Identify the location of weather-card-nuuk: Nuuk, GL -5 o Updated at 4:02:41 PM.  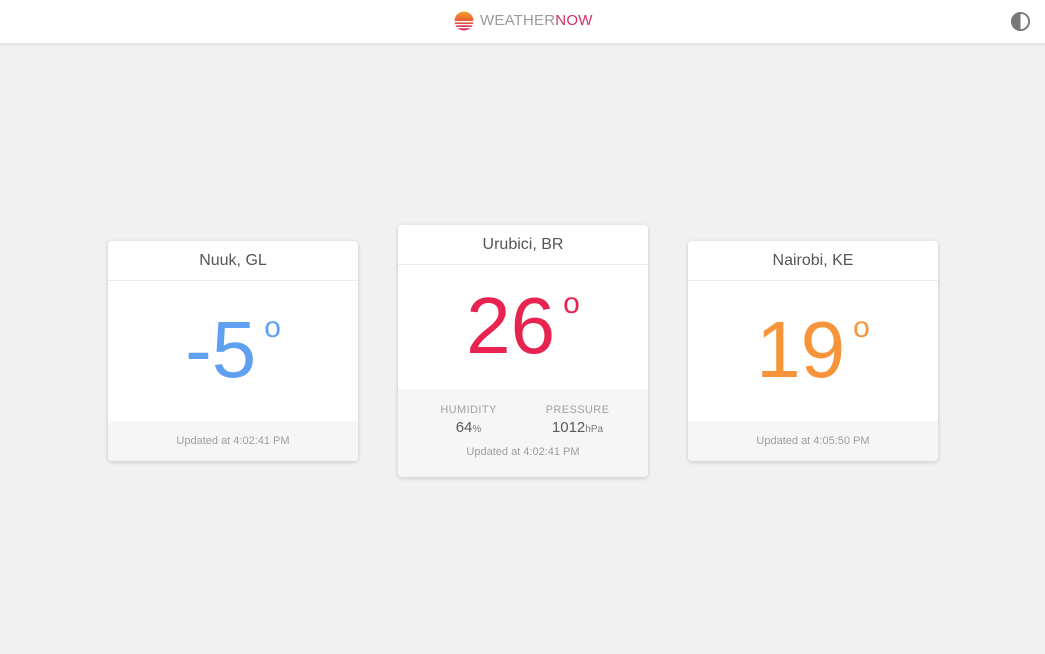
(233, 351).